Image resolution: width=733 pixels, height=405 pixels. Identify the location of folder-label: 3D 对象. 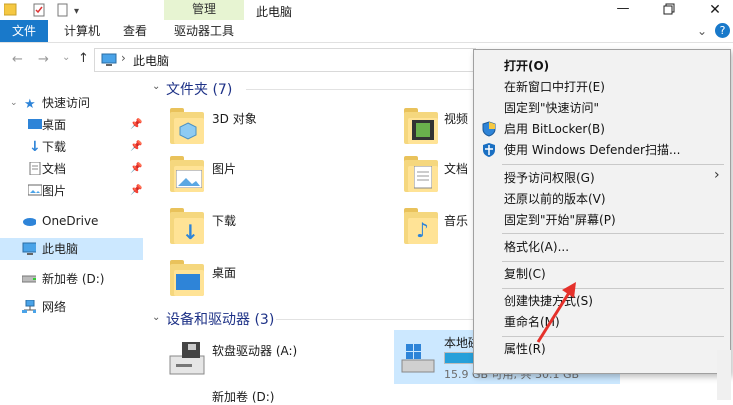
(234, 119).